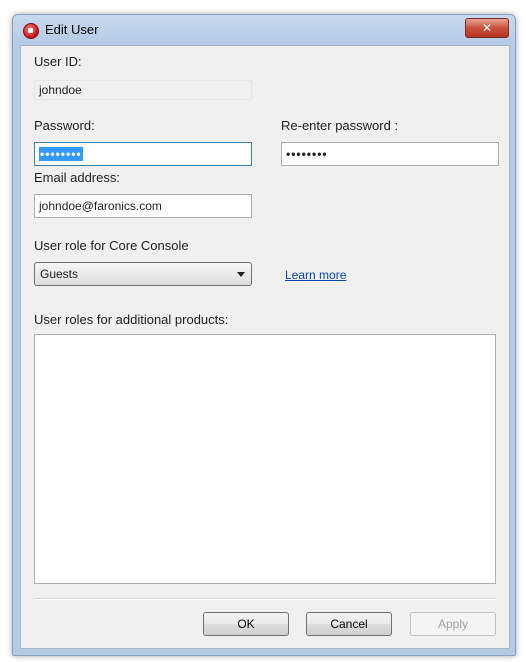 Image resolution: width=526 pixels, height=662 pixels. Describe the element at coordinates (31, 31) in the screenshot. I see `app-icon` at that location.